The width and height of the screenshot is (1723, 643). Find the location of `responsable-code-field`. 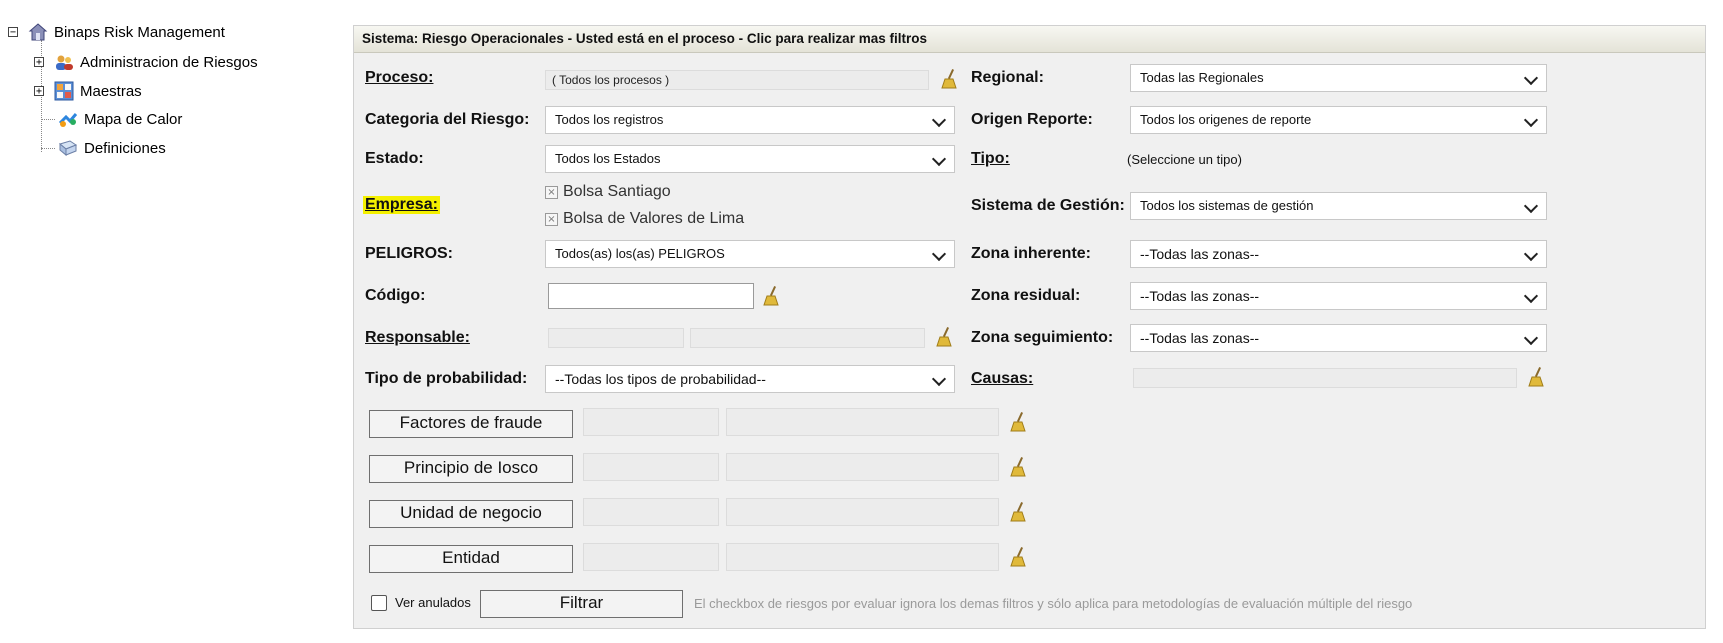

responsable-code-field is located at coordinates (616, 338).